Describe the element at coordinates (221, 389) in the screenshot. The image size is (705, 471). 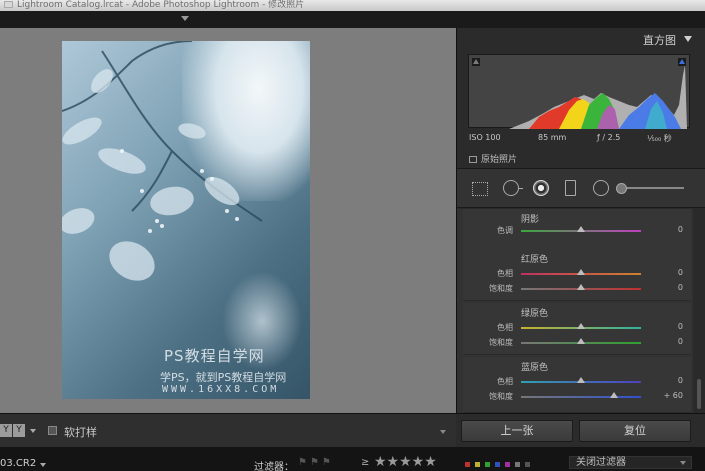
I see `watermark-url: WWW.16XX8.COM` at that location.